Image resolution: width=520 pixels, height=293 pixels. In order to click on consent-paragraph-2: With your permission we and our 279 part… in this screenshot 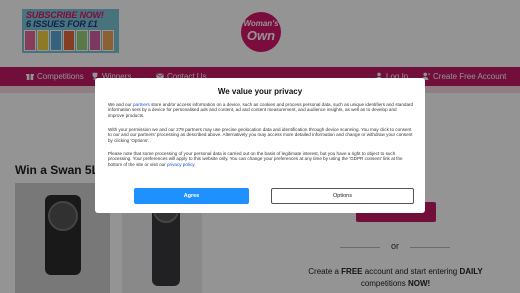, I will do `click(260, 135)`.